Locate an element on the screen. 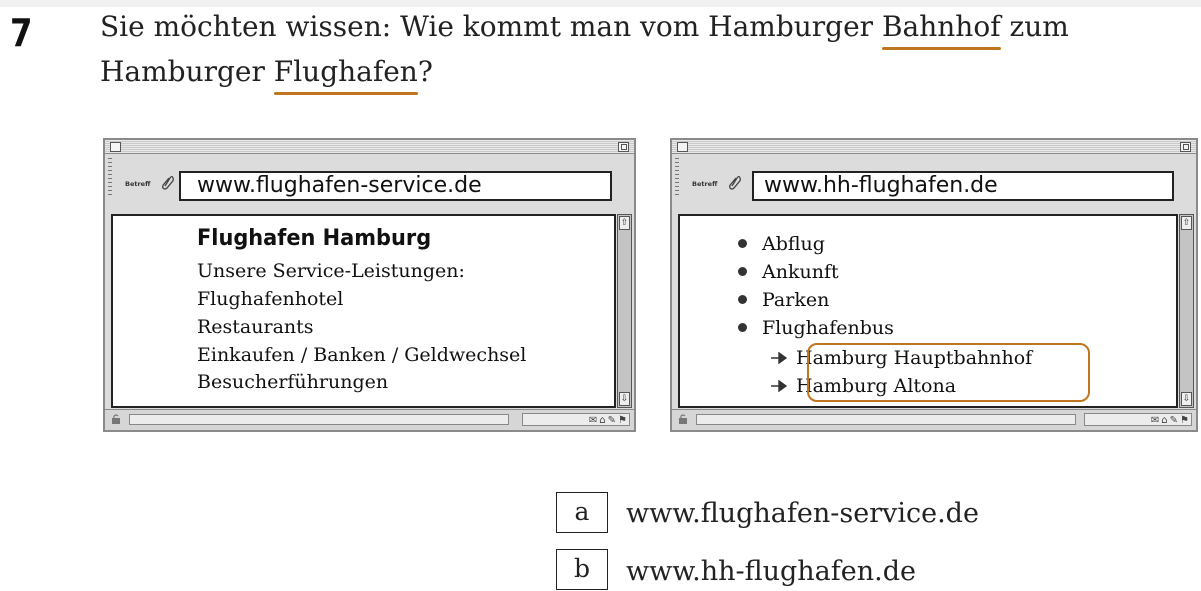 The image size is (1201, 591). menu-item-label: Ankunft is located at coordinates (800, 272).